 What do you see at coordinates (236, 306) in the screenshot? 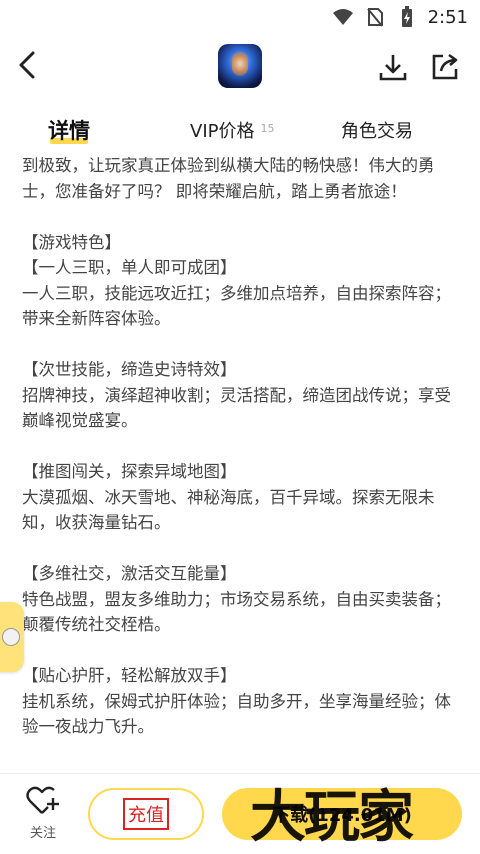
I see `feature-body: 一人三职，技能远攻近扛；多维加点培养，自由探索阵容；带来全新阵容体验。` at bounding box center [236, 306].